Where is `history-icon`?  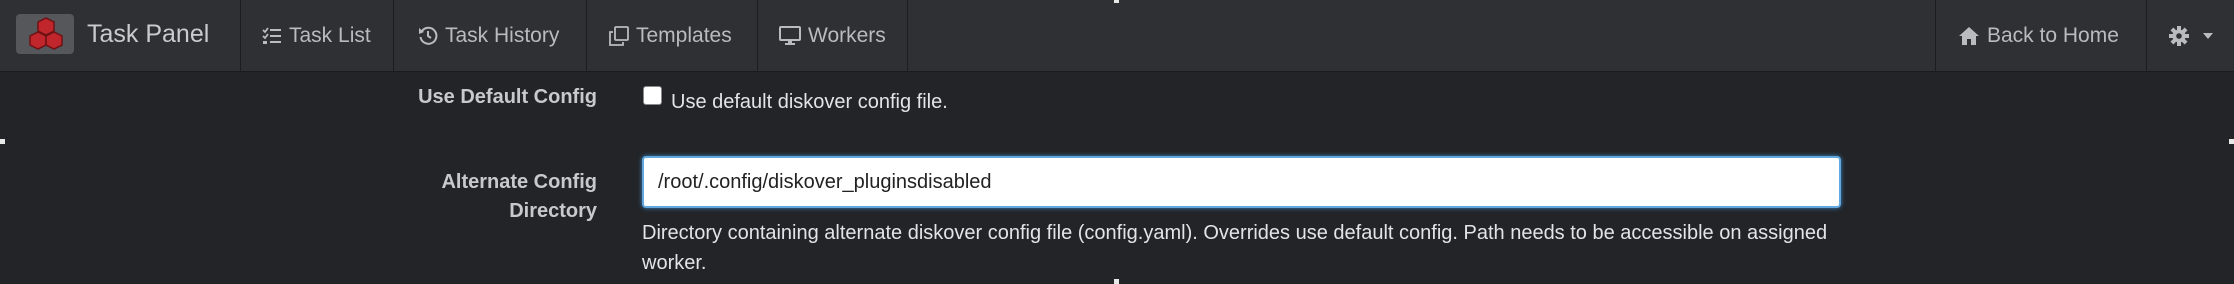
history-icon is located at coordinates (428, 35).